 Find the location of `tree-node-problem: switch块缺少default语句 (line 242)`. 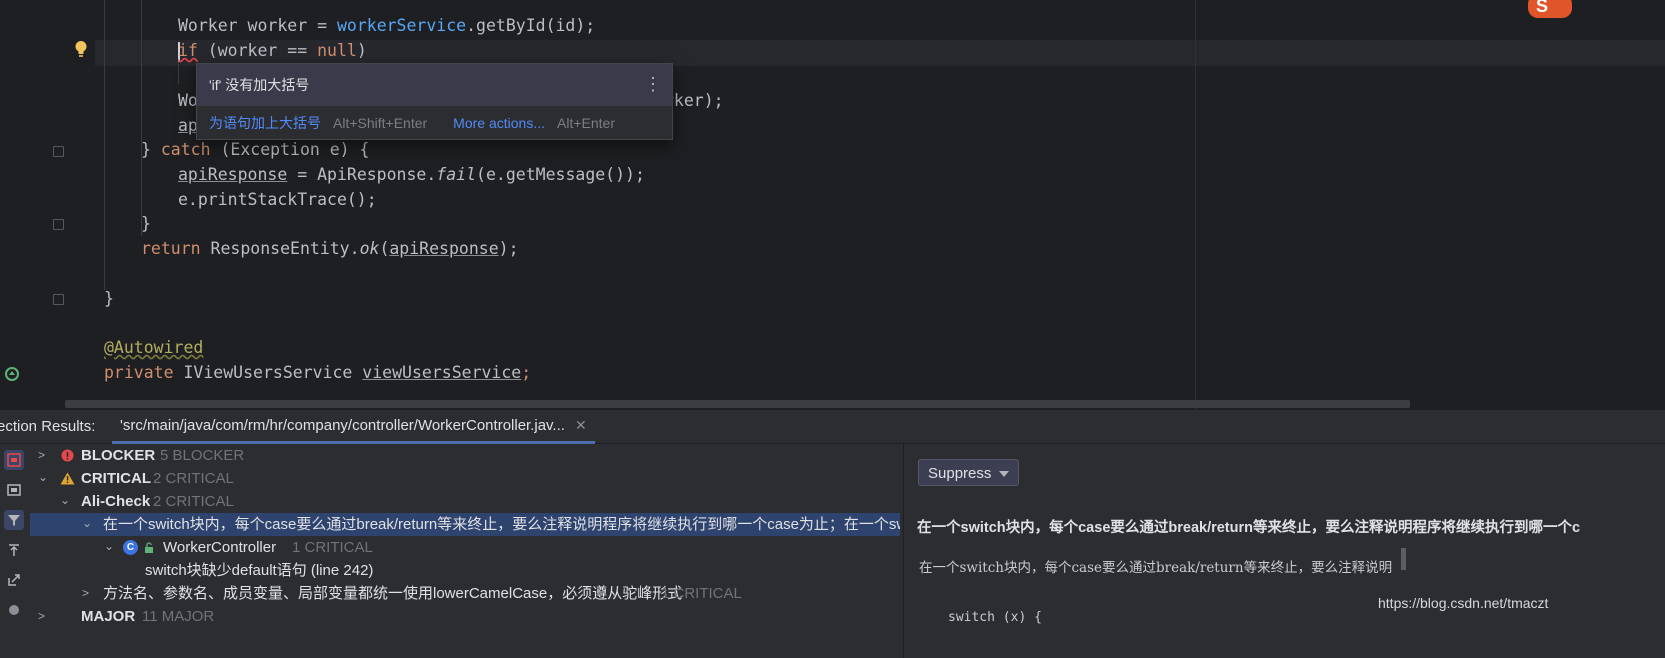

tree-node-problem: switch块缺少default语句 (line 242) is located at coordinates (465, 570).